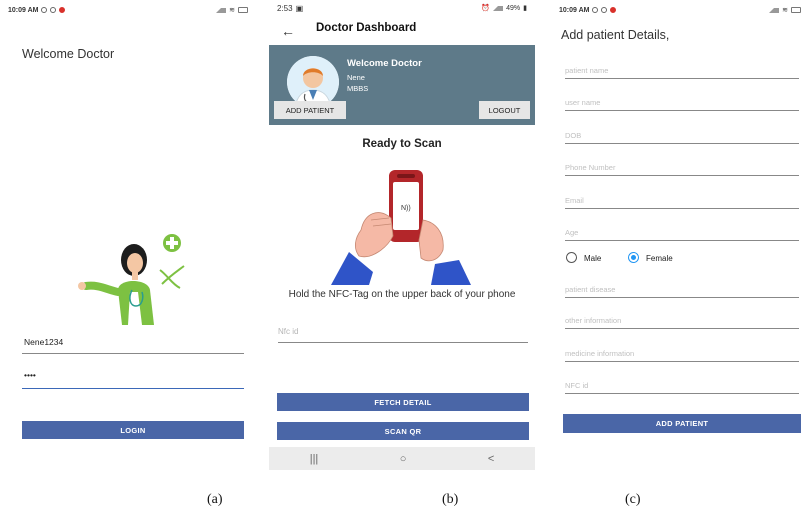  Describe the element at coordinates (215, 499) in the screenshot. I see `caption-a: (a)` at that location.